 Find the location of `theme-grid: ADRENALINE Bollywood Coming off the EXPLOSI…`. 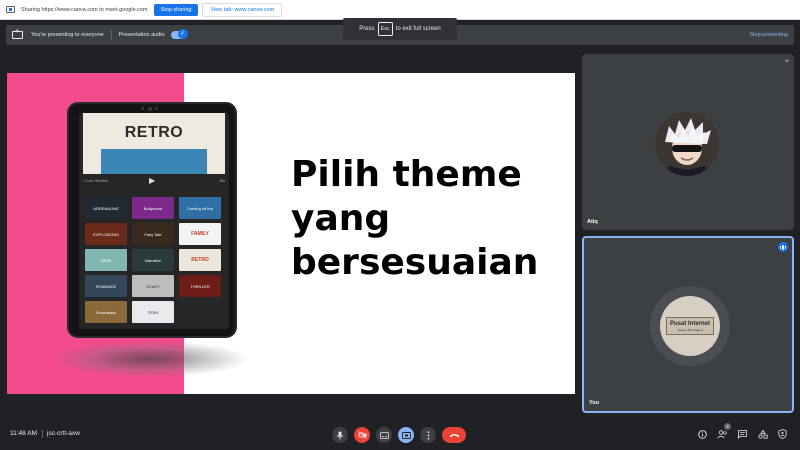

theme-grid: ADRENALINE Bollywood Coming off the EXPLOSI… is located at coordinates (155, 260).